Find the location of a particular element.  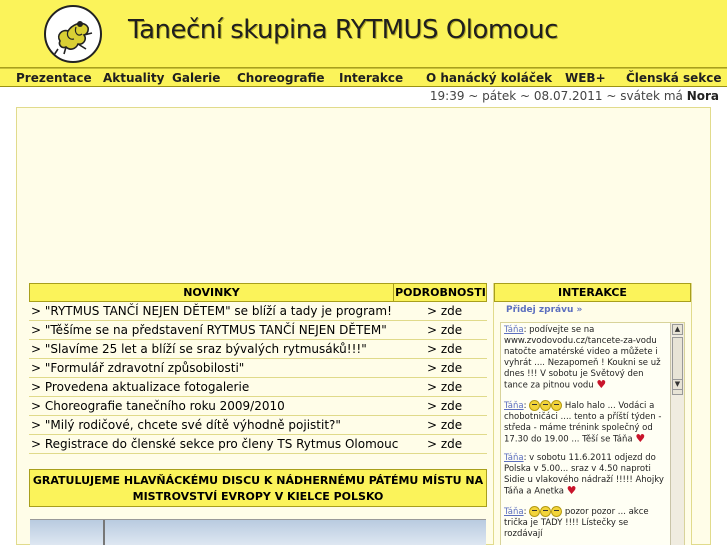

name-day: Nora is located at coordinates (702, 96).